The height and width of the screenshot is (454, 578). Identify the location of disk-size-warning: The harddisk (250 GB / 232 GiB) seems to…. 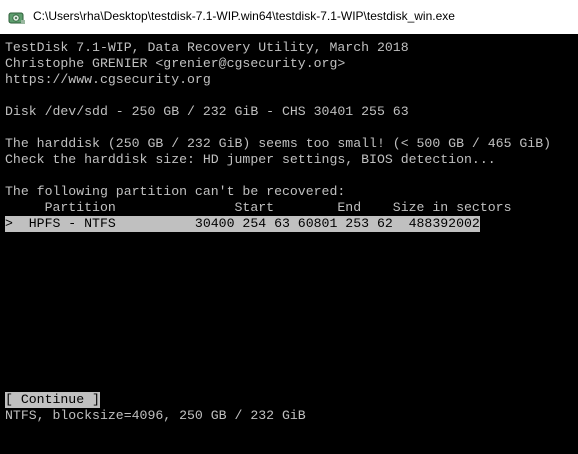
(278, 143).